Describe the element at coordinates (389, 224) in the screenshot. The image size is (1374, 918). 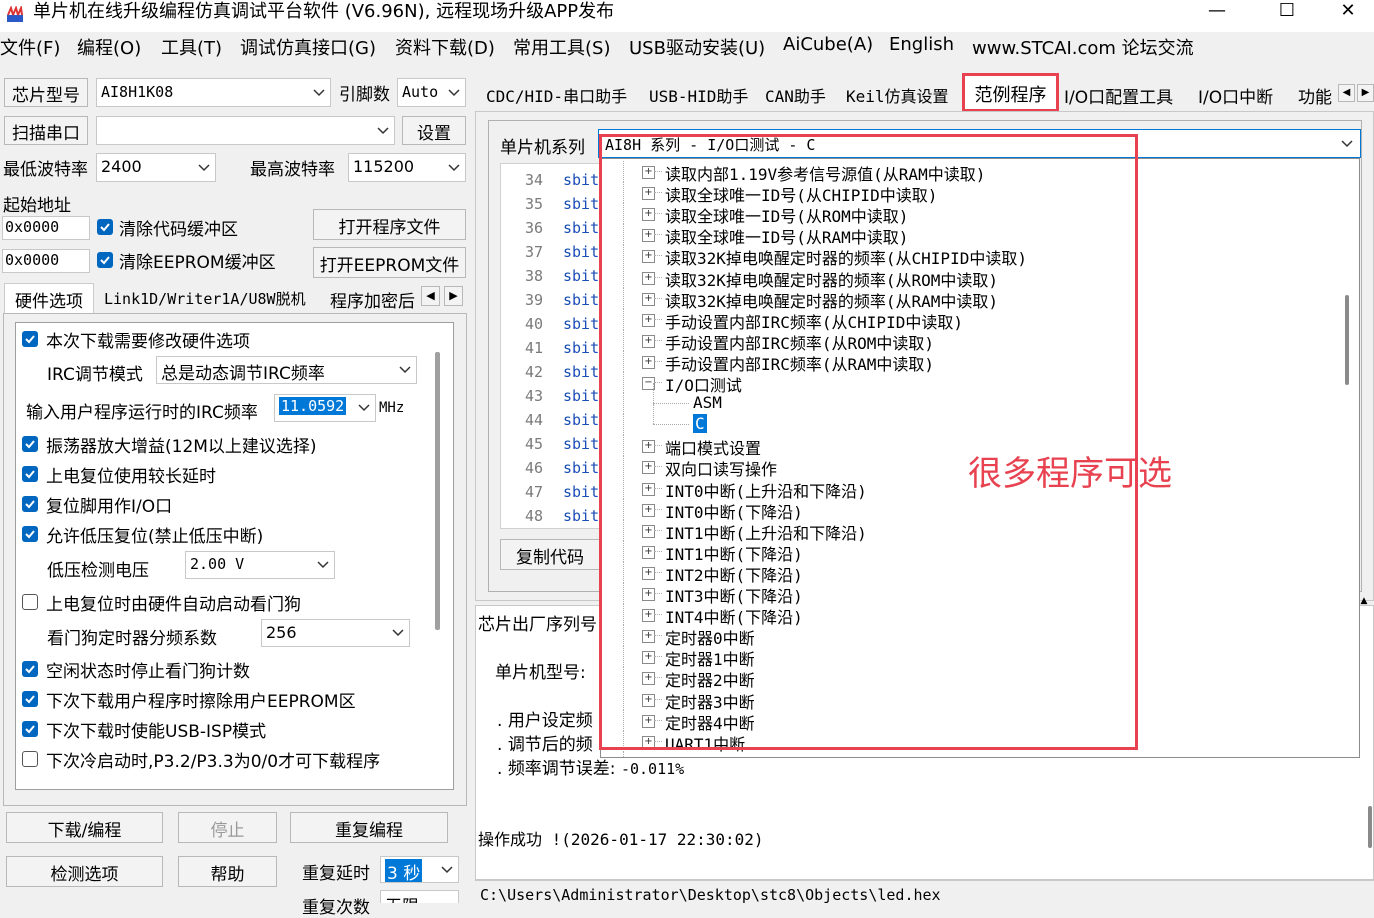
I see `open-program-button: 打开程序文件` at that location.